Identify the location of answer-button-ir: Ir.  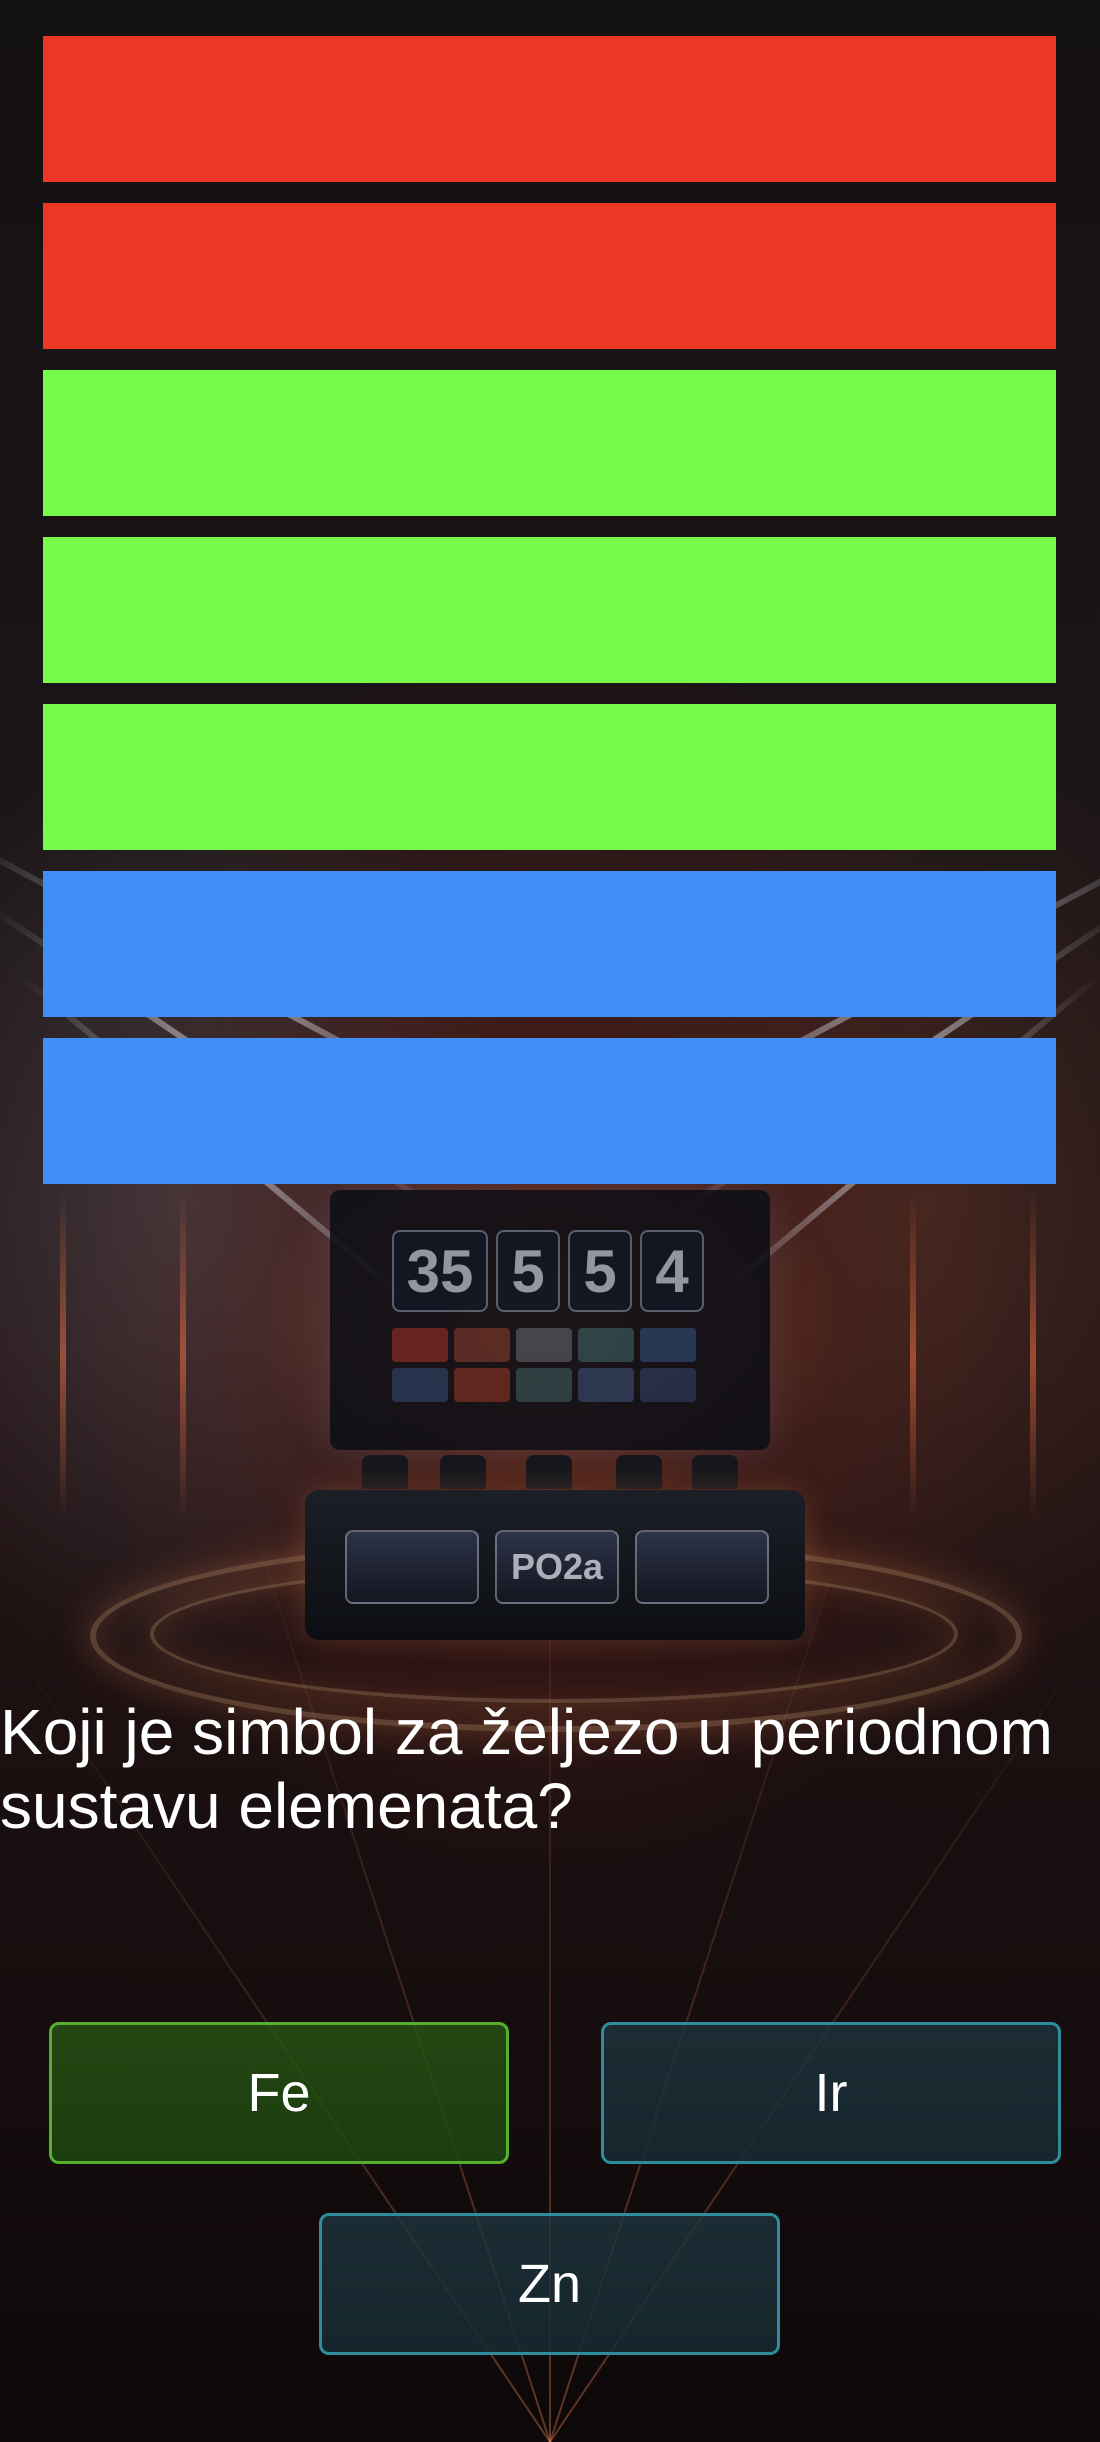
(831, 2093).